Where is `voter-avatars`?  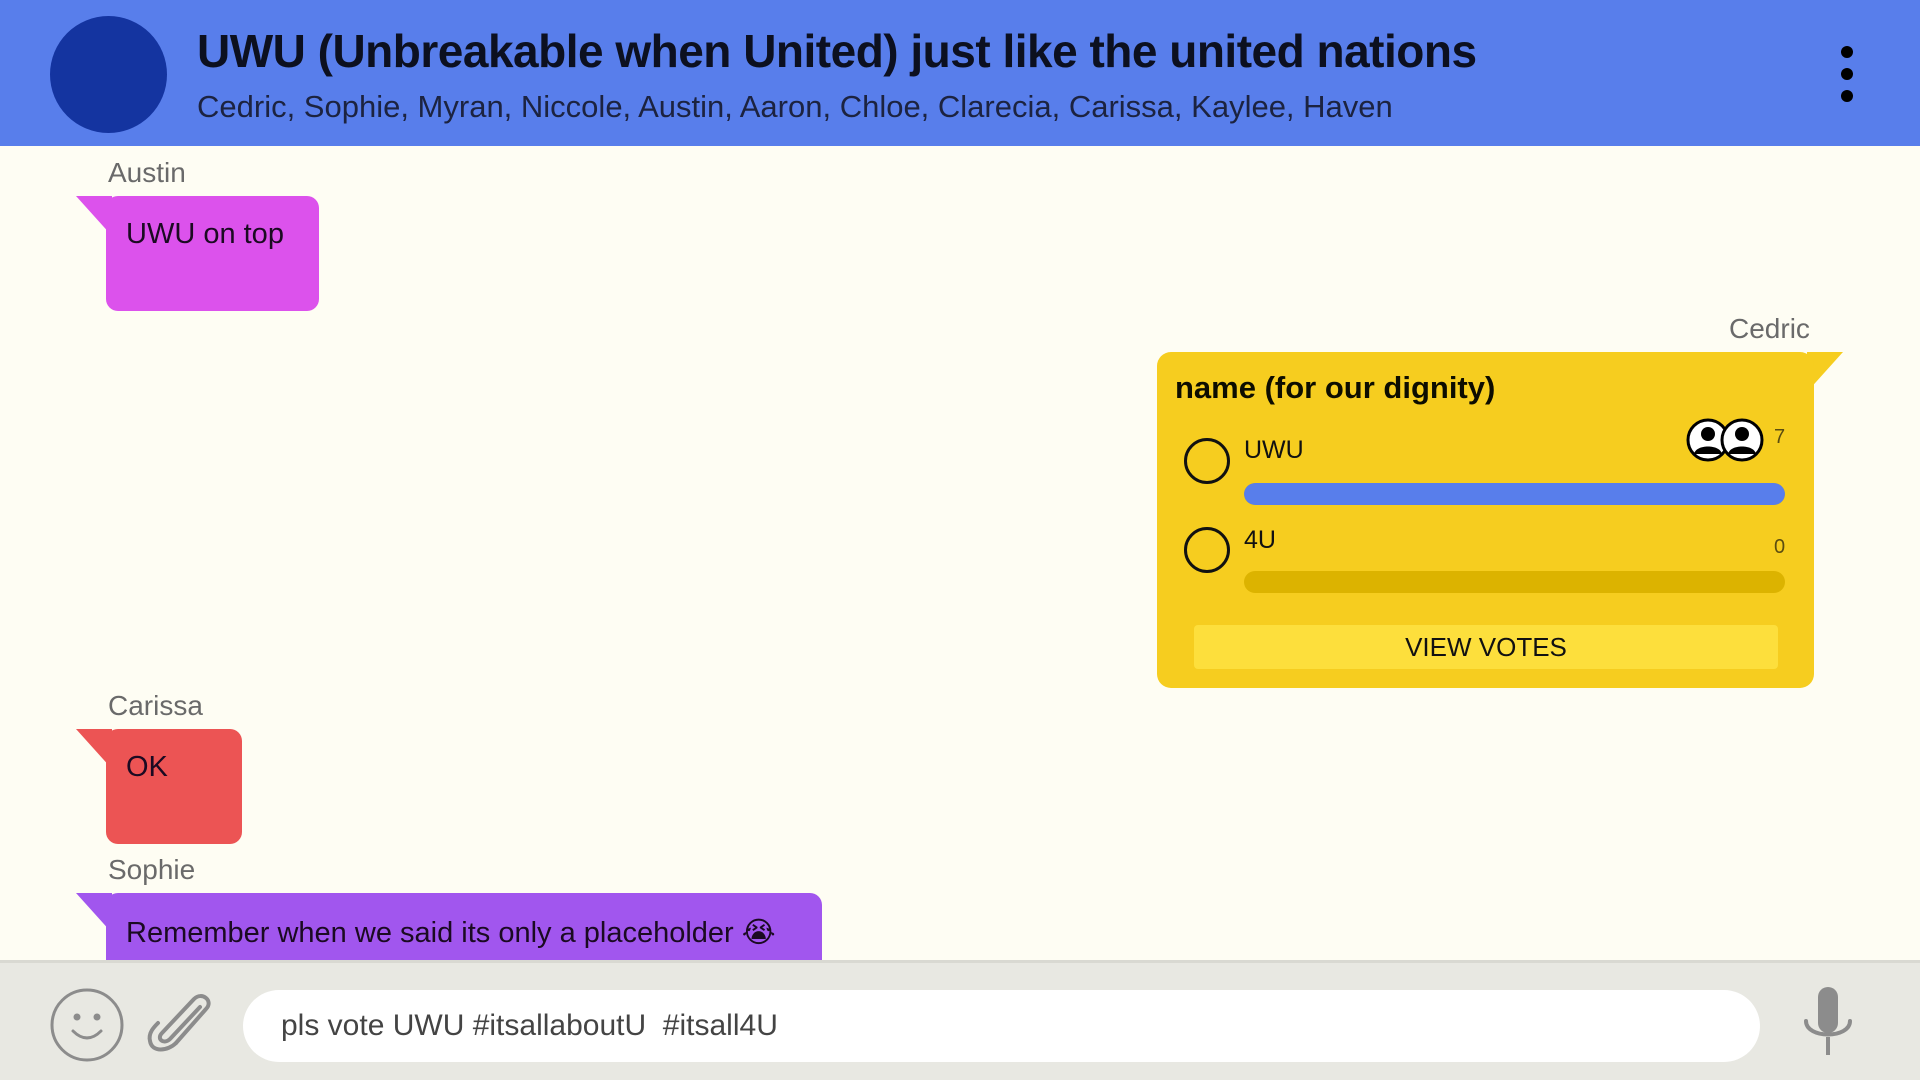 voter-avatars is located at coordinates (1726, 440).